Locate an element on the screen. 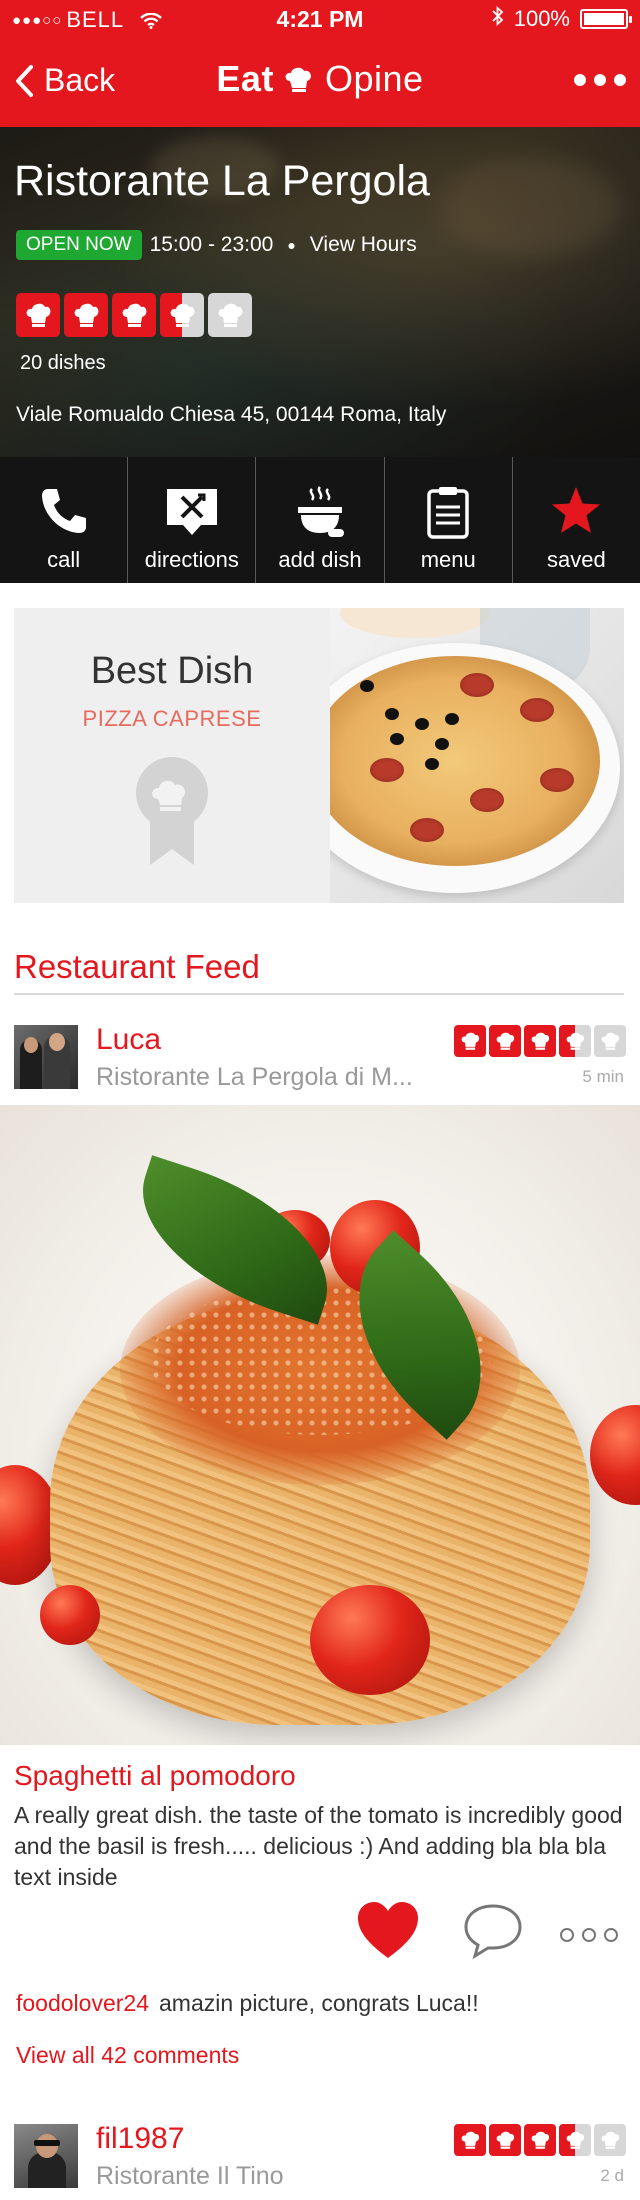  restaurant-feed-title: Restaurant Feed is located at coordinates (137, 966).